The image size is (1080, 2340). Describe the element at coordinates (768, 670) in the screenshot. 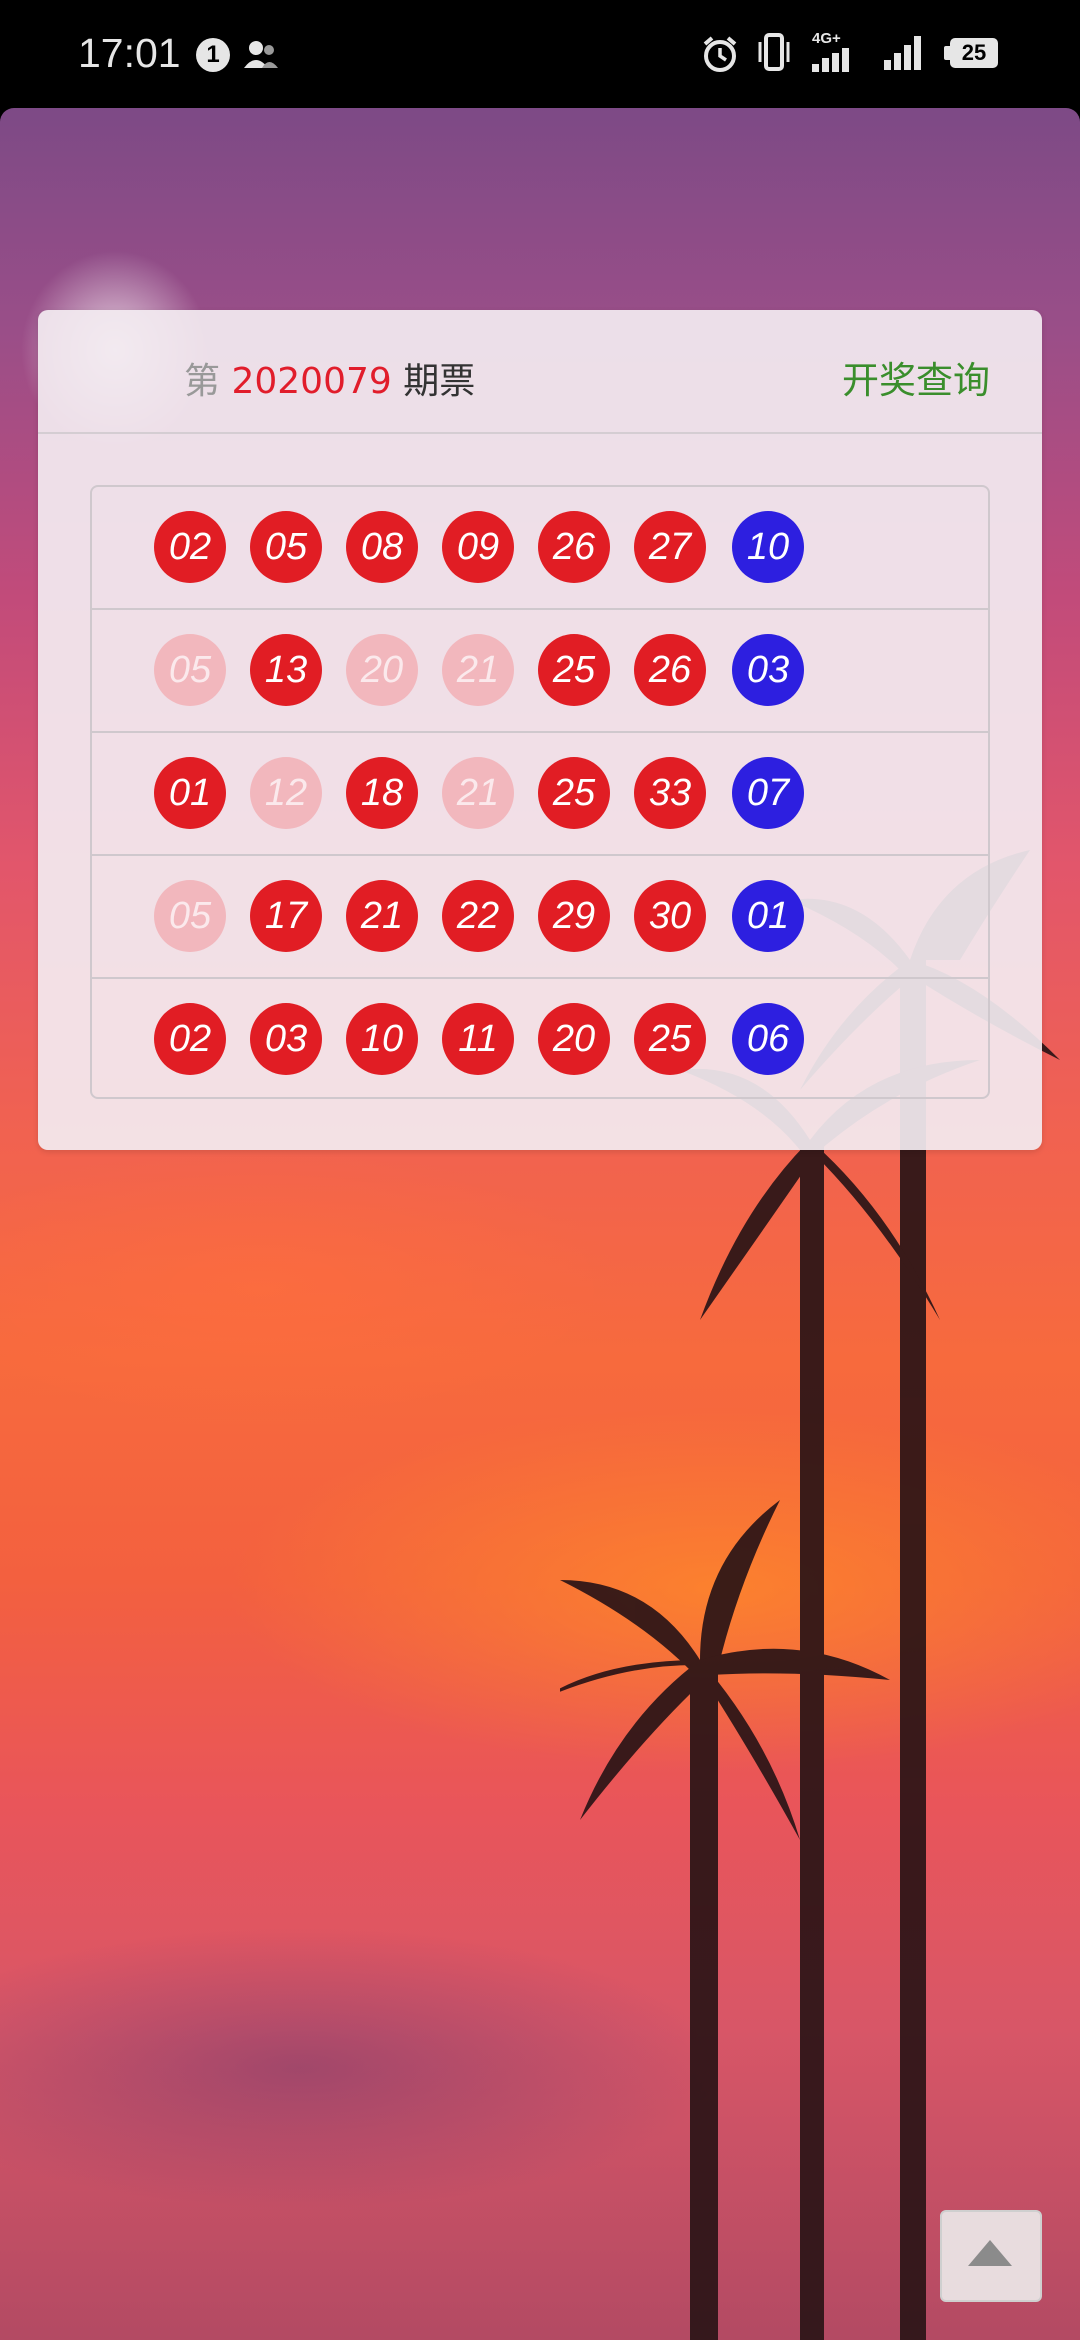

I see `blue-ball: 03` at that location.